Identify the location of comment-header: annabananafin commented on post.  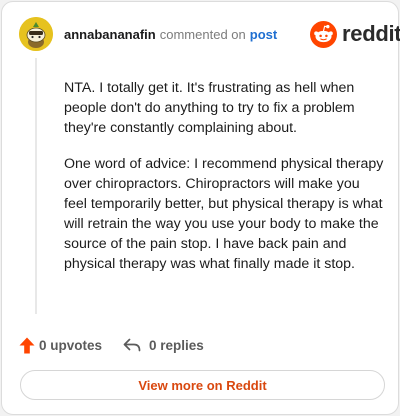
(170, 35).